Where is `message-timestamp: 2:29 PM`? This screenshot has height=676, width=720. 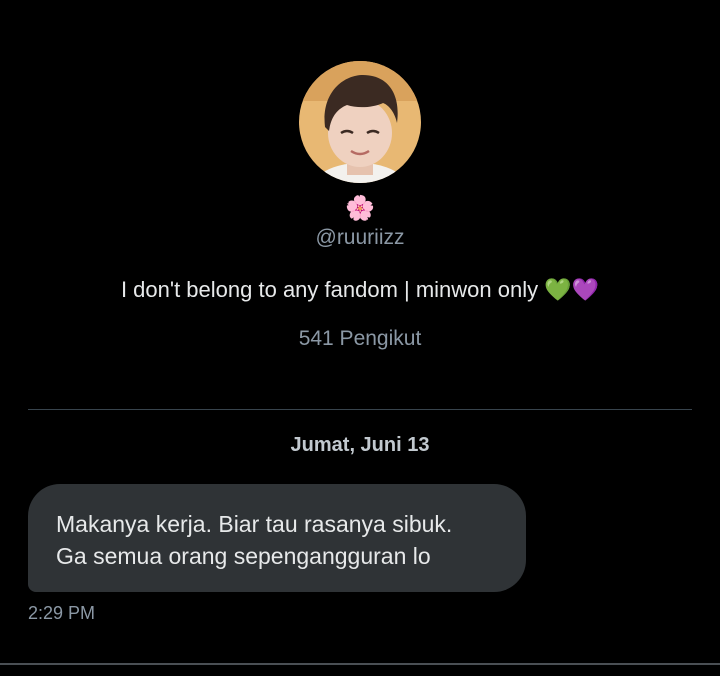 message-timestamp: 2:29 PM is located at coordinates (62, 613).